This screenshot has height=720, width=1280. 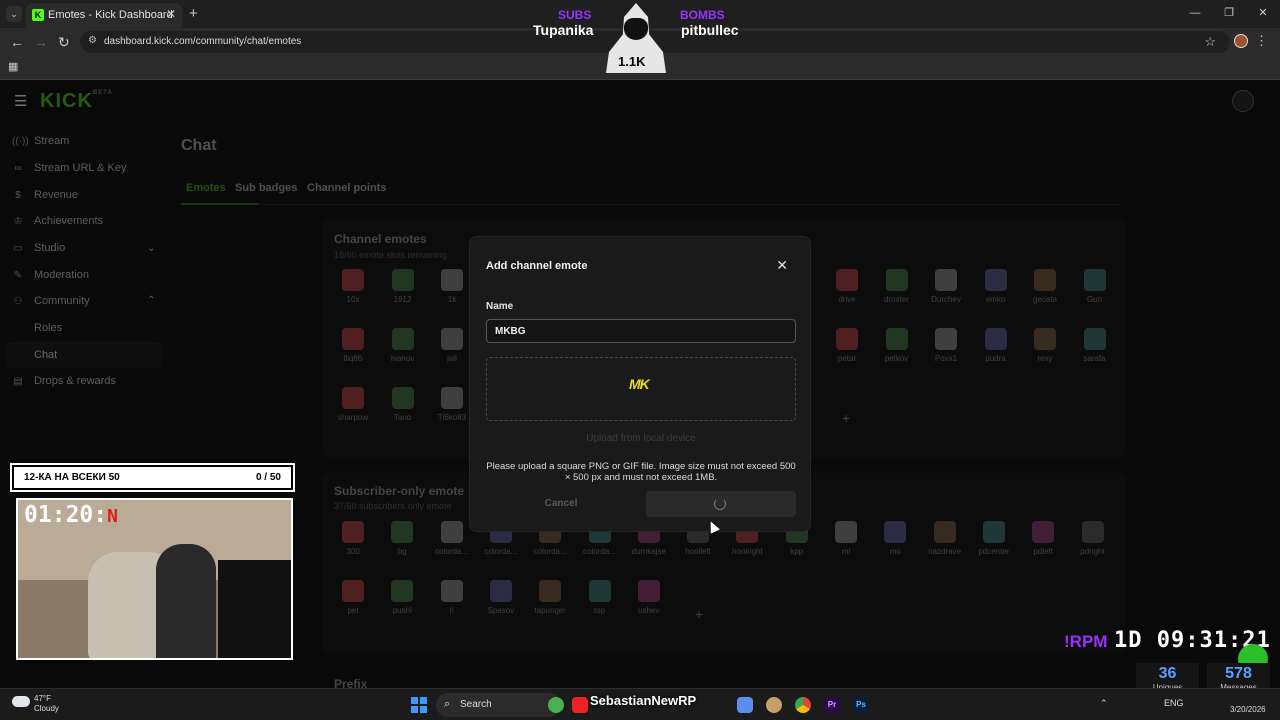 What do you see at coordinates (498, 705) in the screenshot?
I see `taskbar-search: ⌕ Search` at bounding box center [498, 705].